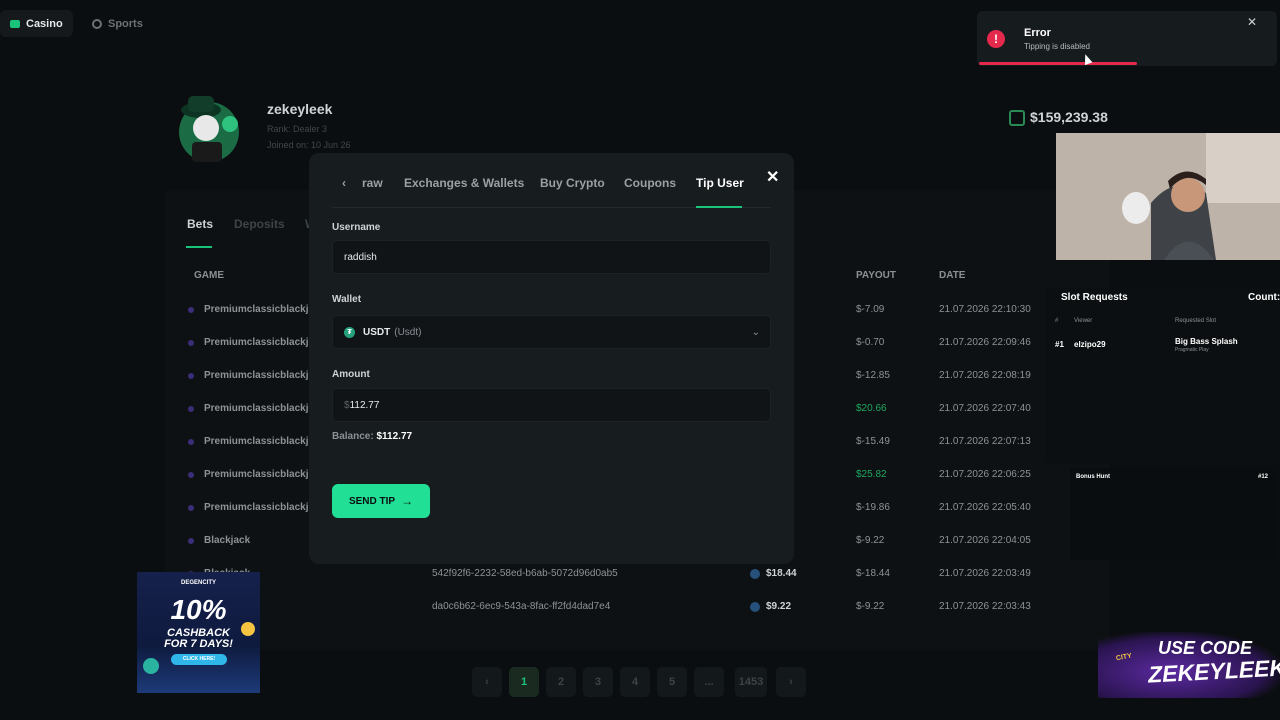  Describe the element at coordinates (551, 332) in the screenshot. I see `wallet-select: ₮ USDT (Usdt) ⌄` at that location.